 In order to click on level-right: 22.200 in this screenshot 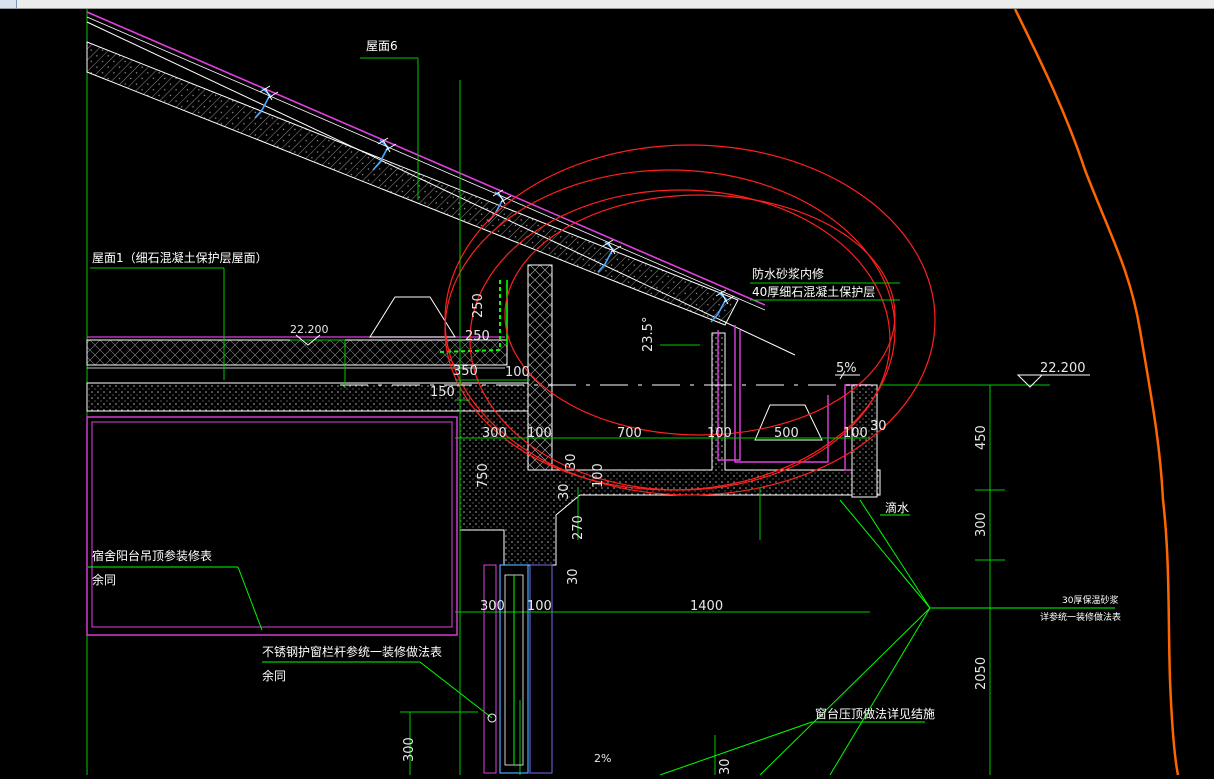, I will do `click(1063, 368)`.